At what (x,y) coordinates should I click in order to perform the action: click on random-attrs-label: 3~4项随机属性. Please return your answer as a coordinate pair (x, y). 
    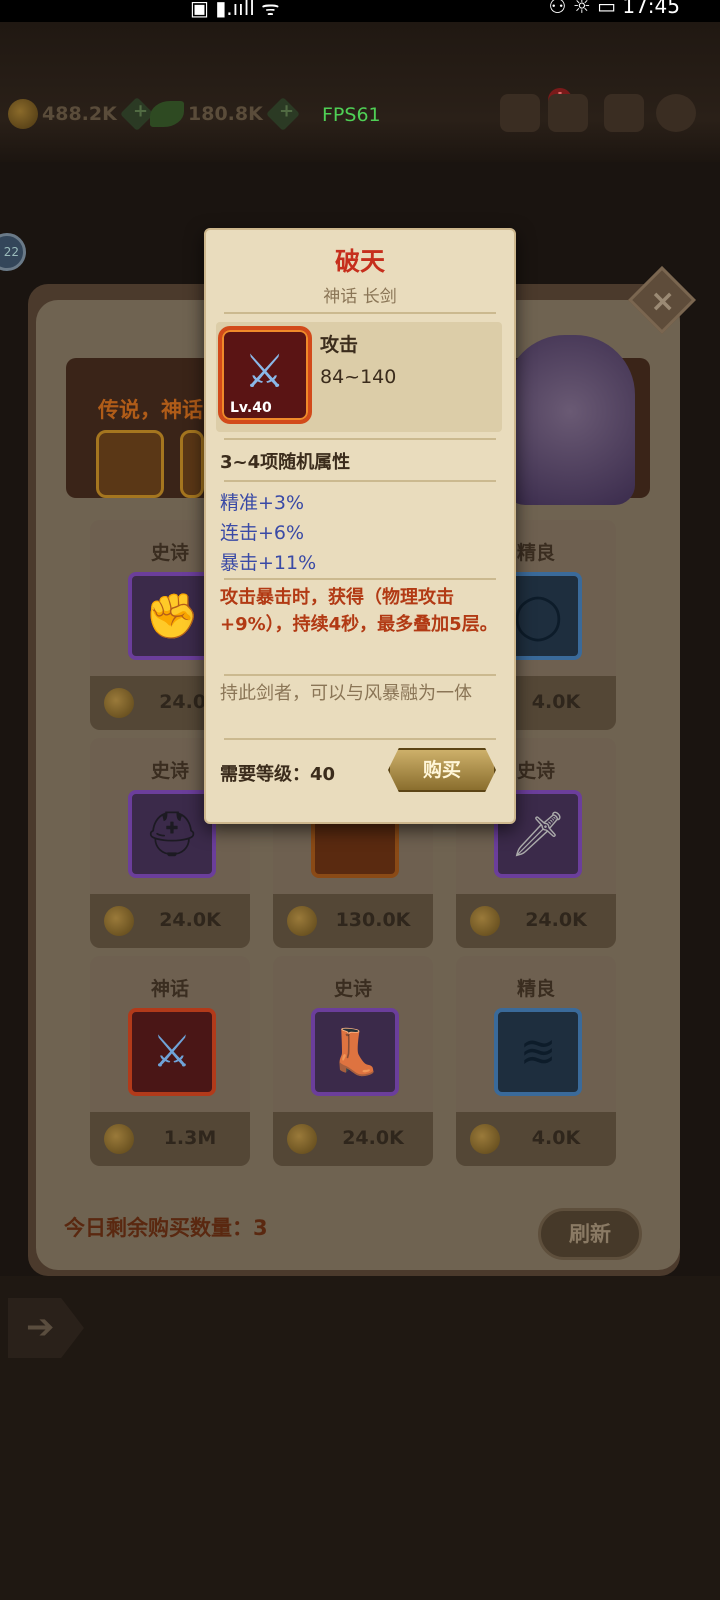
    Looking at the image, I should click on (285, 462).